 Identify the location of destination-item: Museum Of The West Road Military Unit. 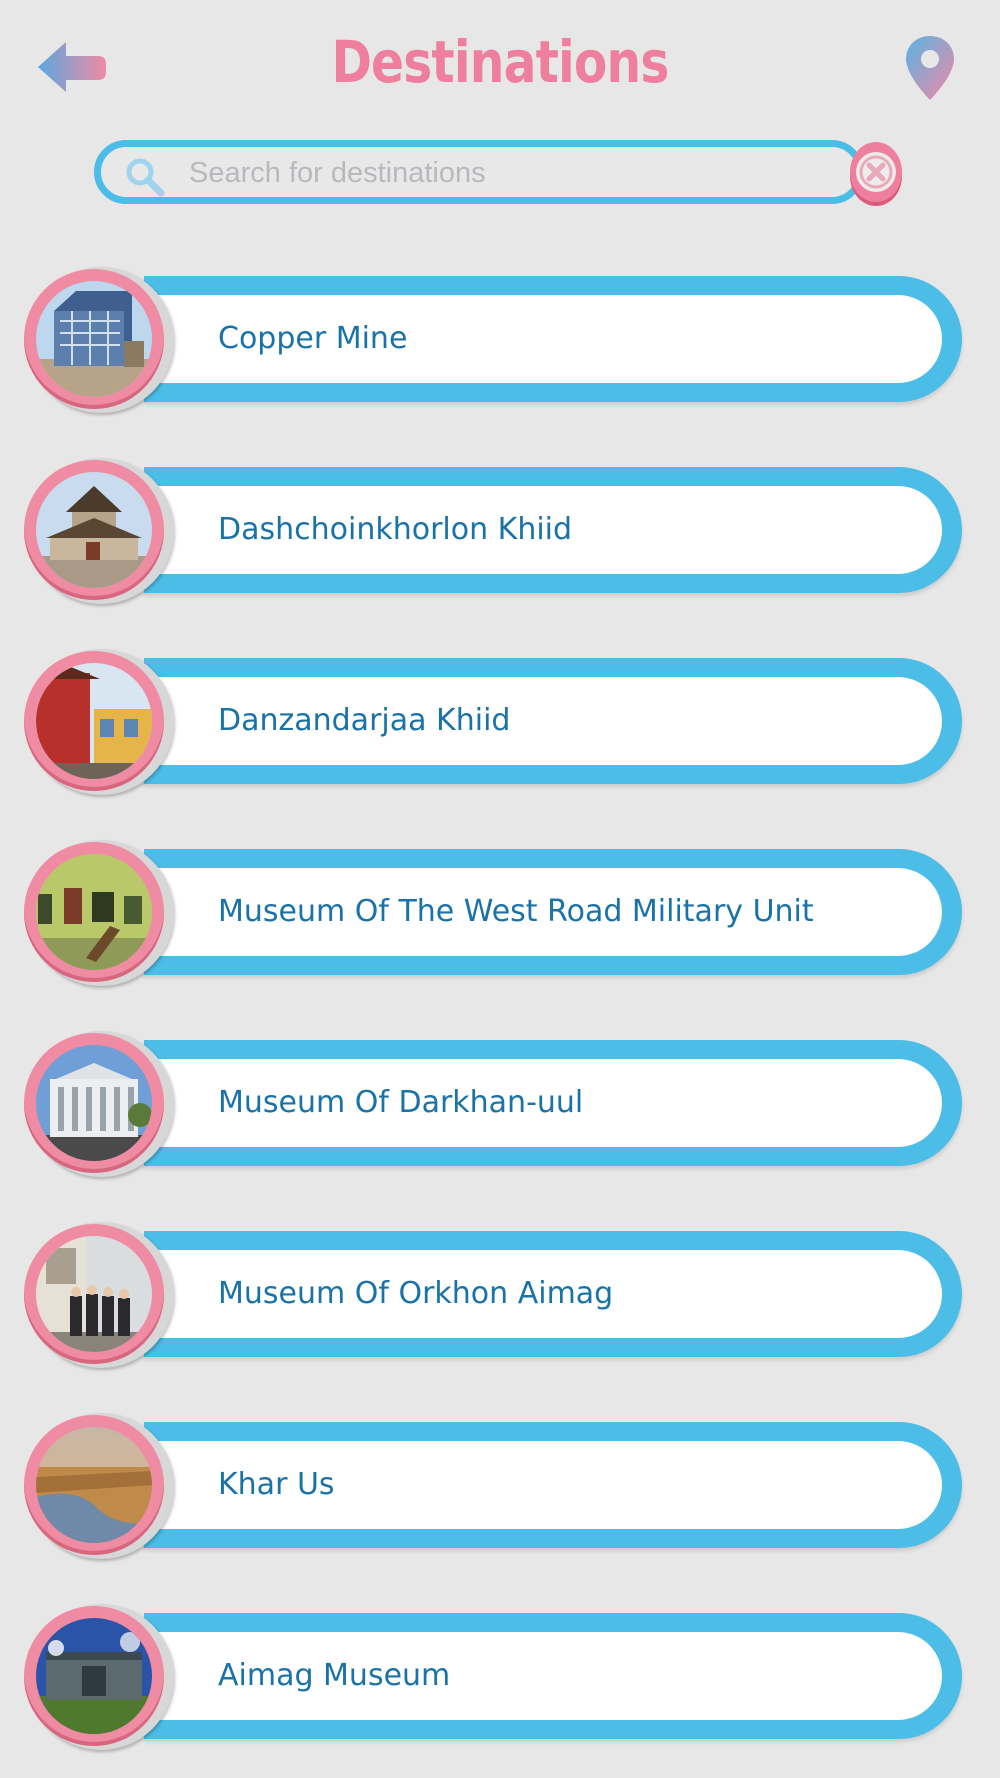
(494, 919).